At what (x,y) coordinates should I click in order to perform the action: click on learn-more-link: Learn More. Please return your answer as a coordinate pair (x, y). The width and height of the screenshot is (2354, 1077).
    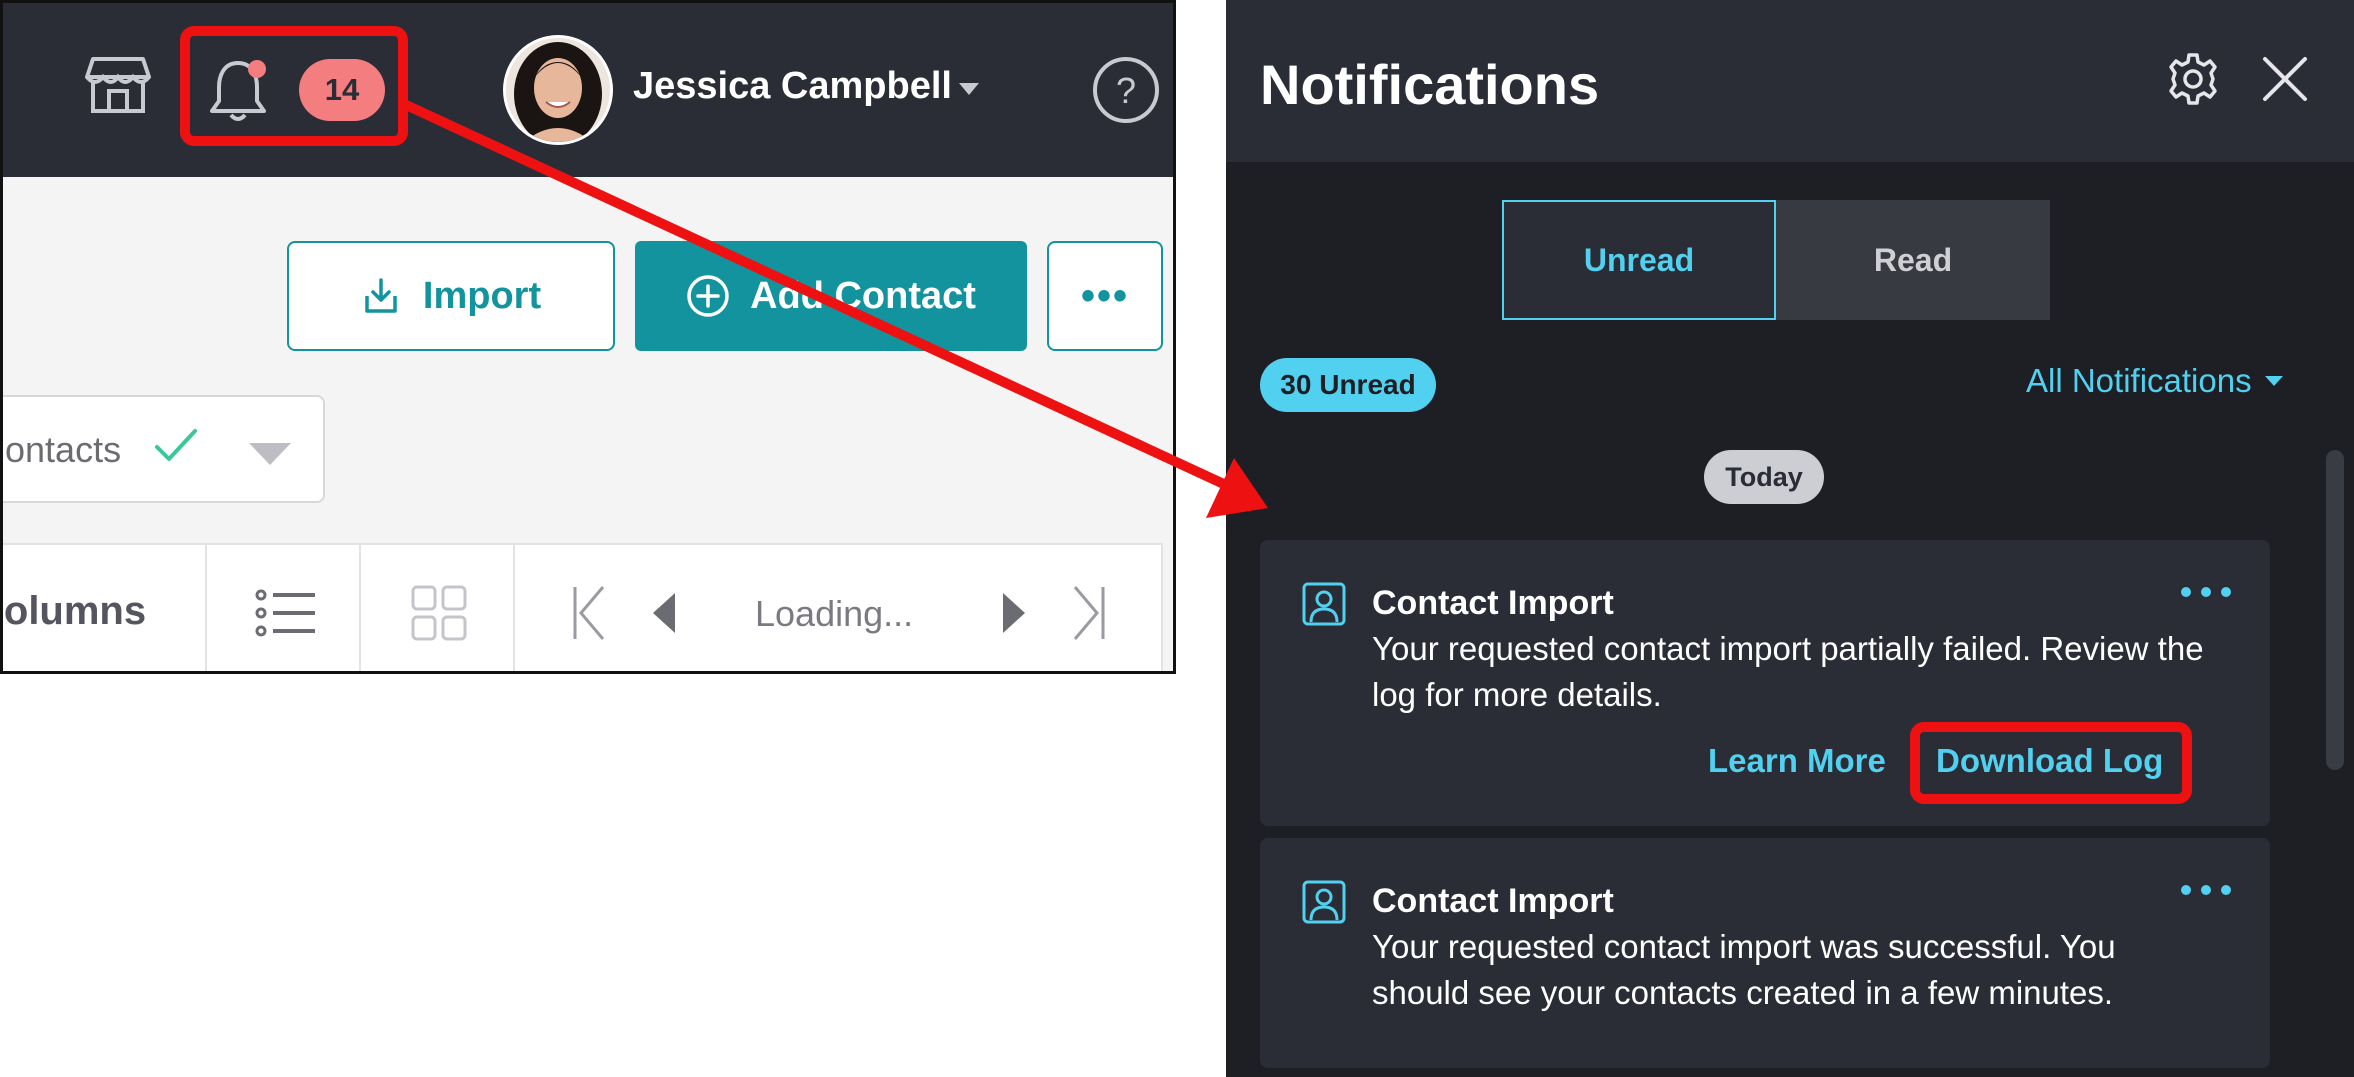
    Looking at the image, I should click on (1797, 761).